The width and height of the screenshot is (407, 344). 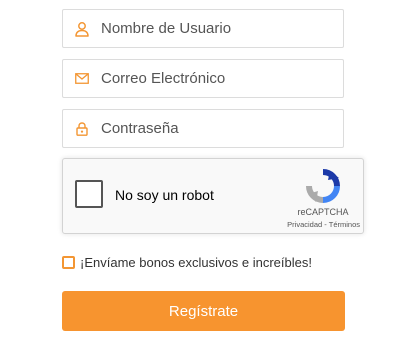 I want to click on user-icon, so click(x=82, y=28).